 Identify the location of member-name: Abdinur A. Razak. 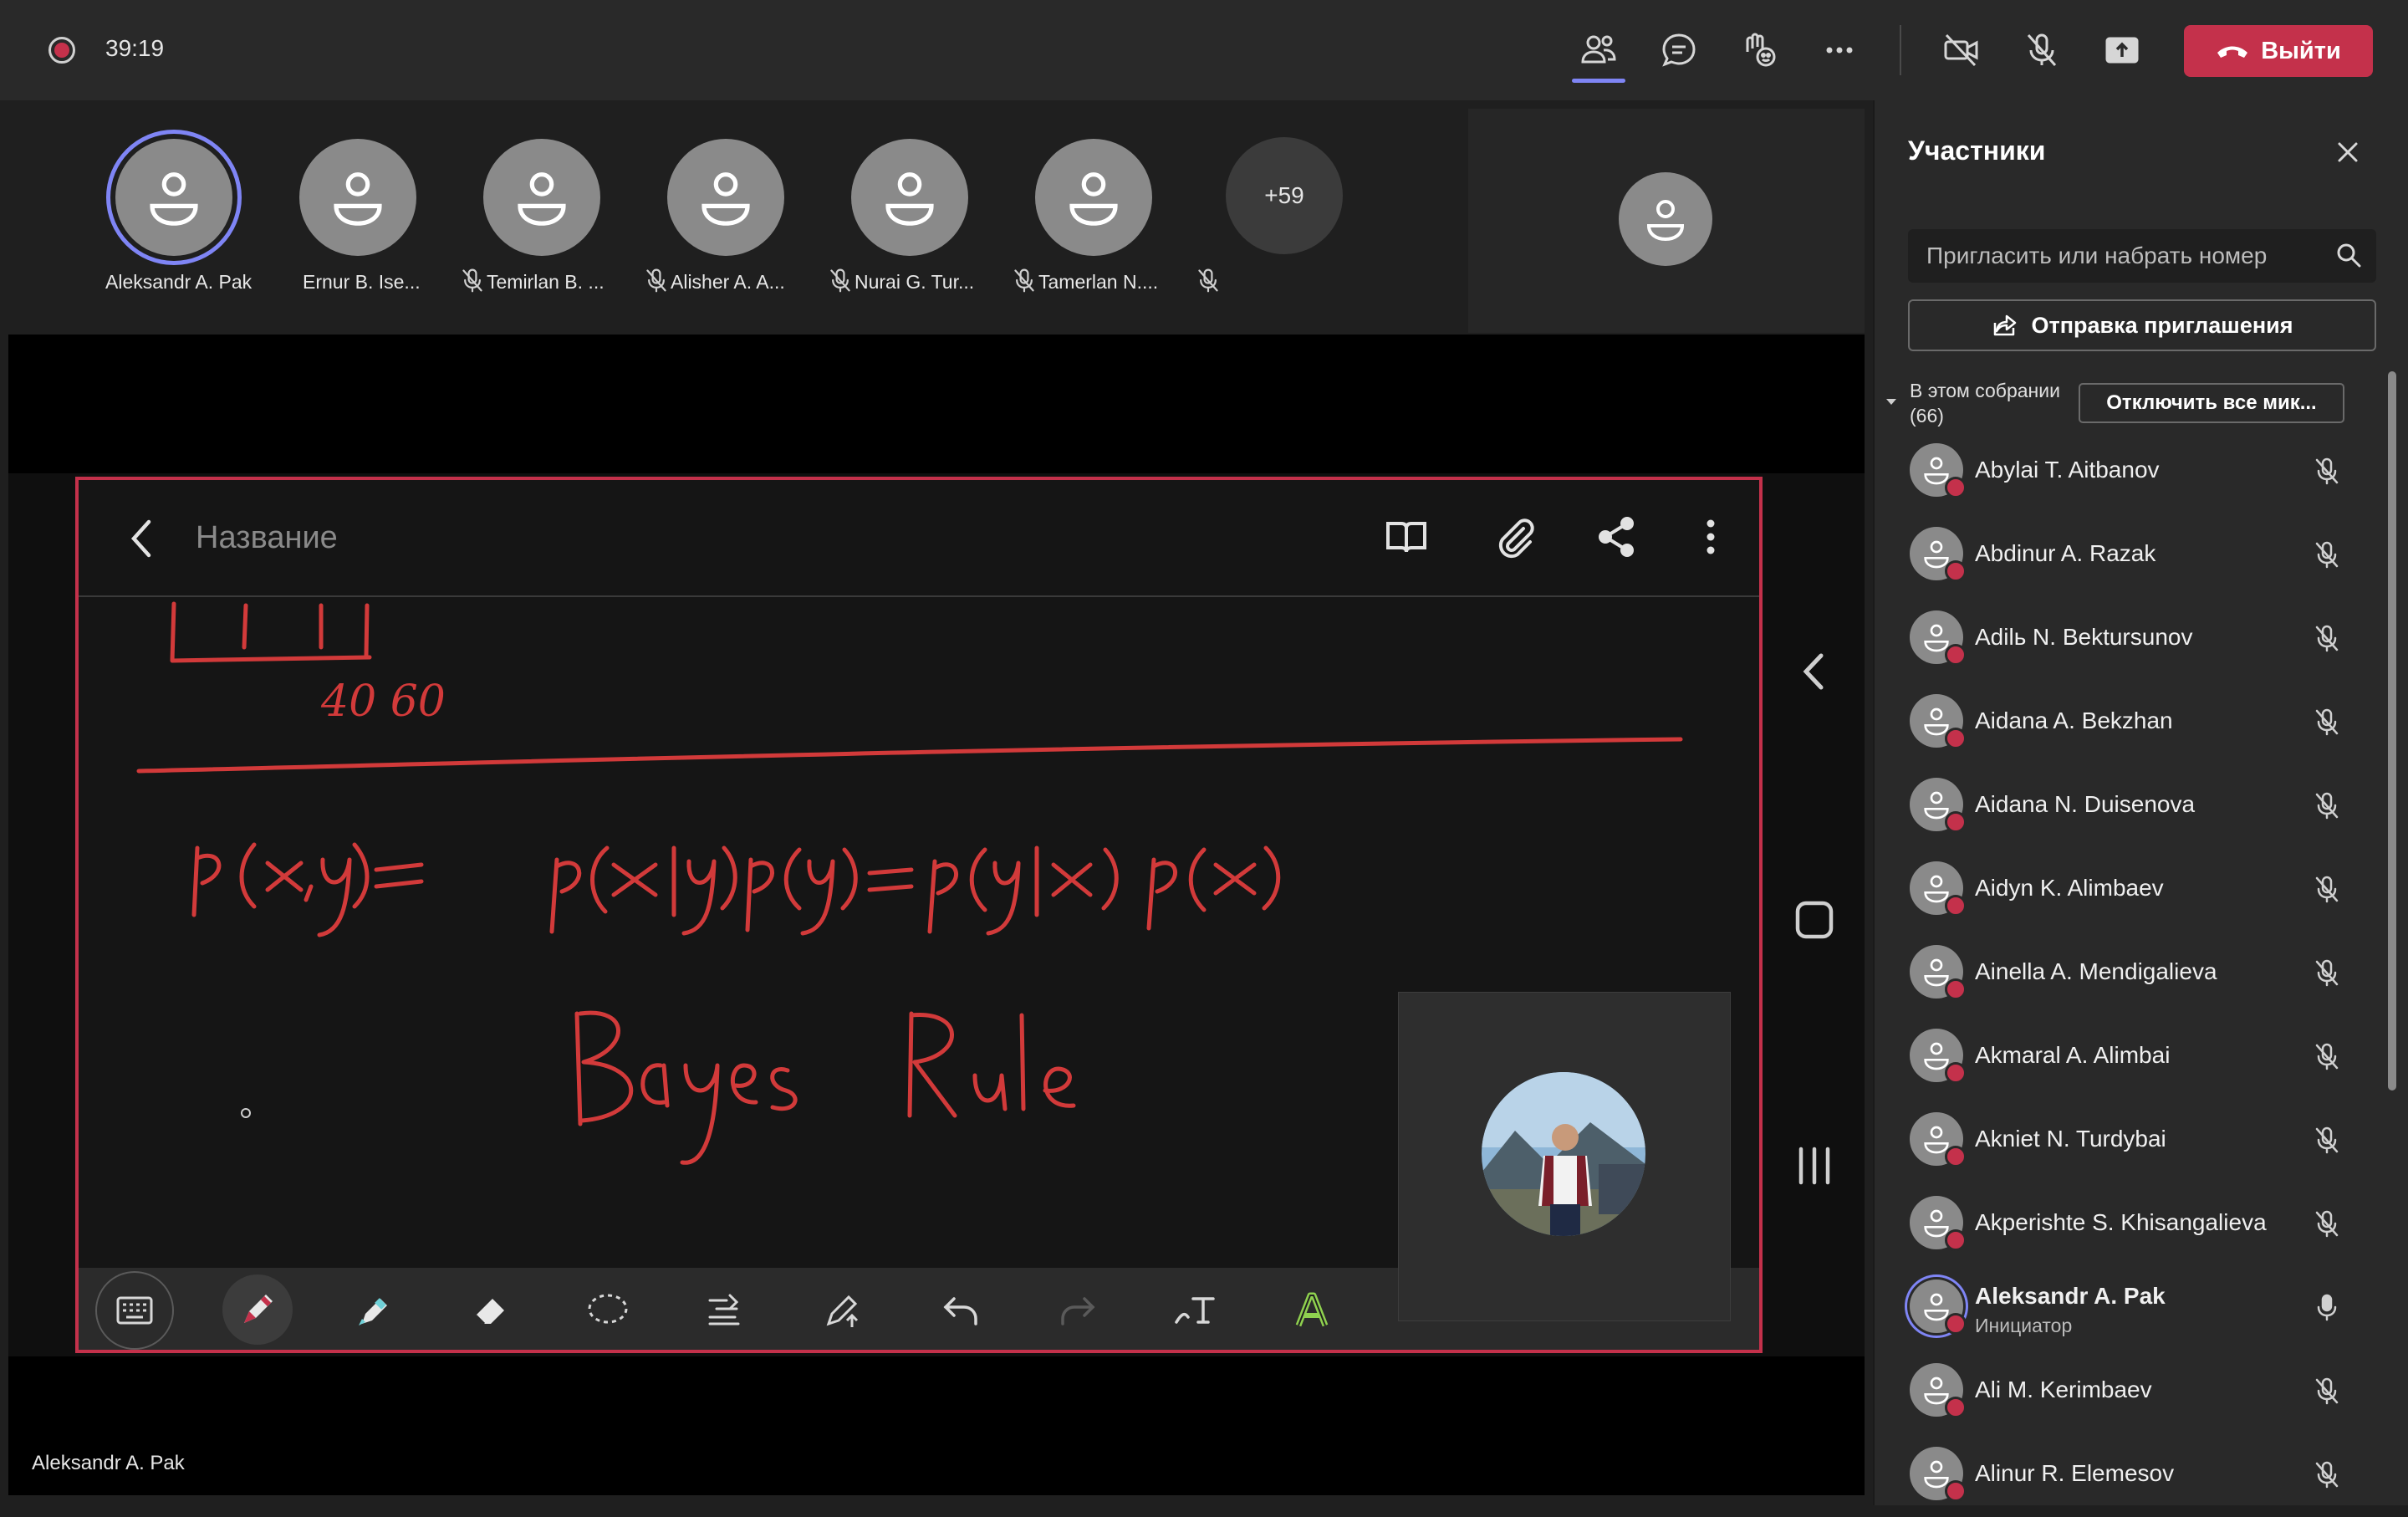
(2065, 553).